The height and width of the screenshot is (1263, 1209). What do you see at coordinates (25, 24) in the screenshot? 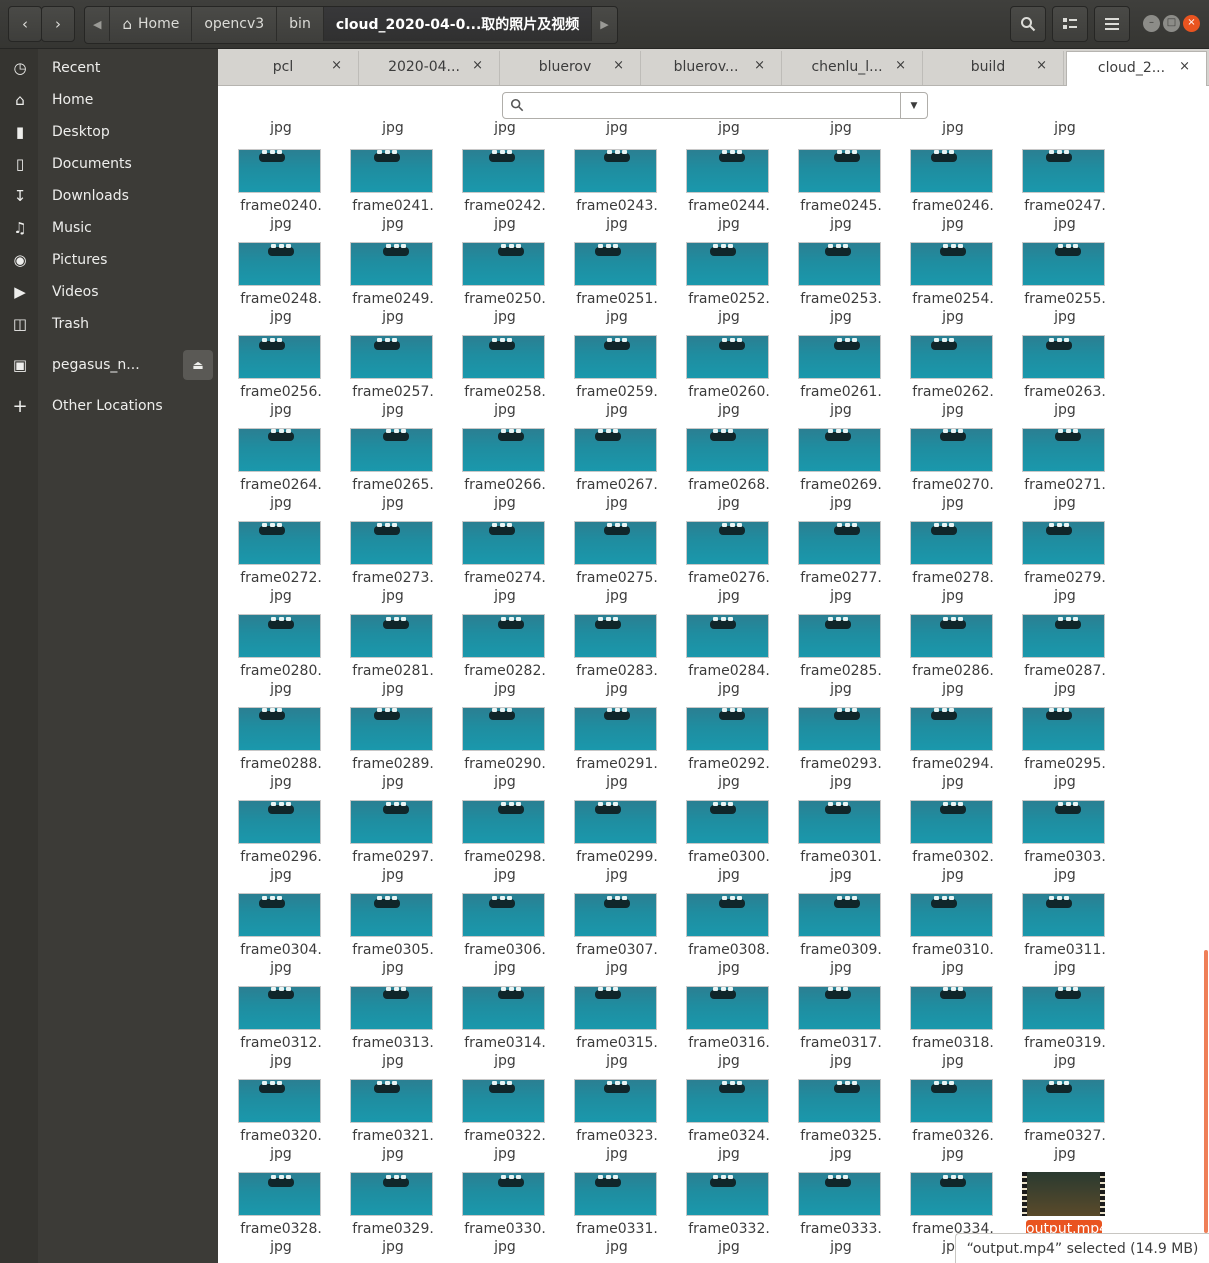
I see `back-button: ‹` at bounding box center [25, 24].